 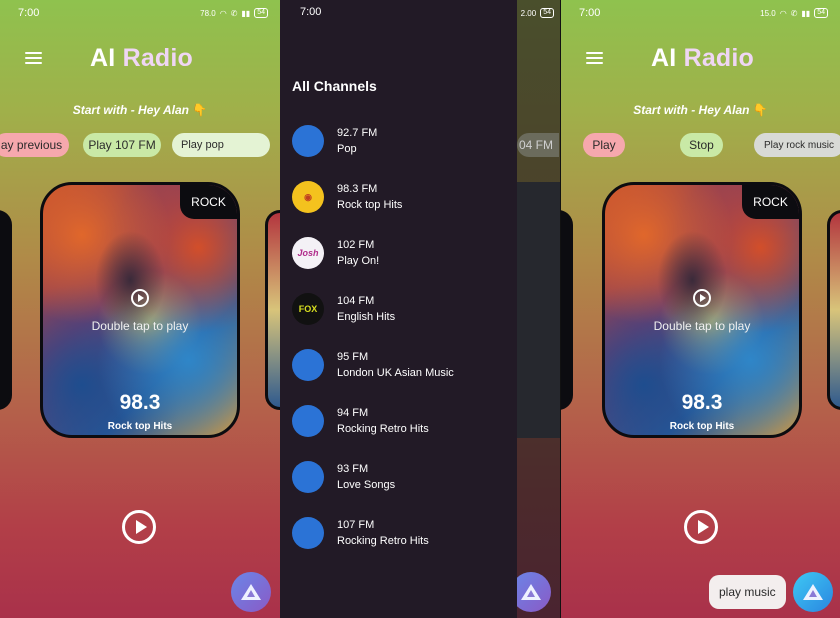 What do you see at coordinates (34, 145) in the screenshot?
I see `chip-play-previous: ay previous` at bounding box center [34, 145].